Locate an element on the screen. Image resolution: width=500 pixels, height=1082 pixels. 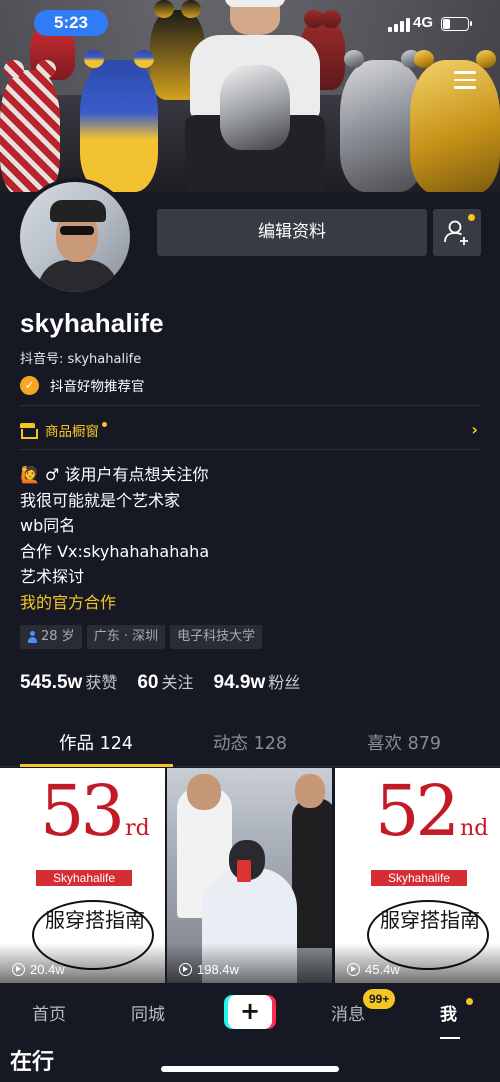
following-stat: 60 关注 is located at coordinates (165, 681).